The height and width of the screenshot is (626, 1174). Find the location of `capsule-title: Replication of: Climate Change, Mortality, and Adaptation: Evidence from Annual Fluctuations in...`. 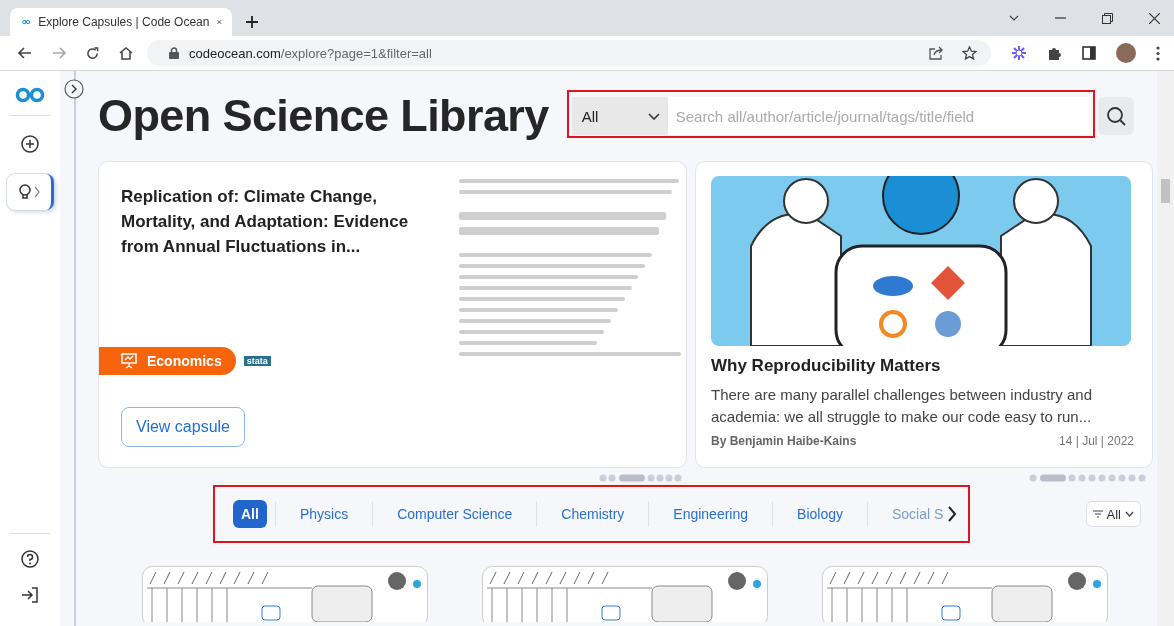

capsule-title: Replication of: Climate Change, Mortality, and Adaptation: Evidence from Annual Fluctuations in... is located at coordinates (265, 222).